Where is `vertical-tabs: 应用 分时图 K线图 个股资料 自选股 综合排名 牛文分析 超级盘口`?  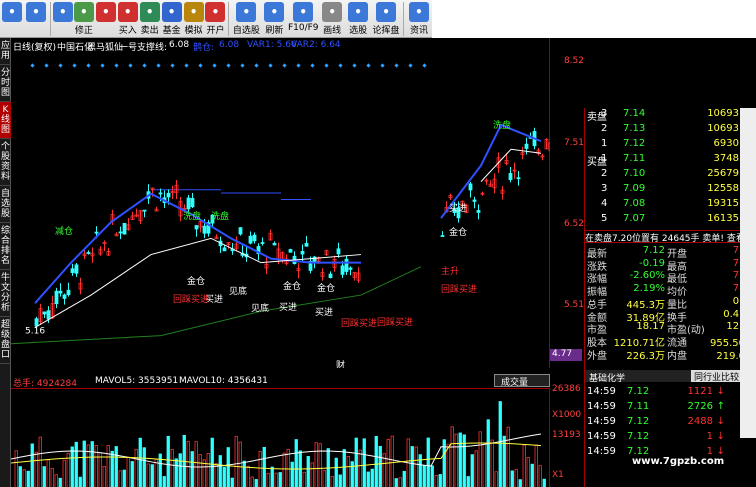 vertical-tabs: 应用 分时图 K线图 个股资料 自选股 综合排名 牛文分析 超级盘口 is located at coordinates (5, 262).